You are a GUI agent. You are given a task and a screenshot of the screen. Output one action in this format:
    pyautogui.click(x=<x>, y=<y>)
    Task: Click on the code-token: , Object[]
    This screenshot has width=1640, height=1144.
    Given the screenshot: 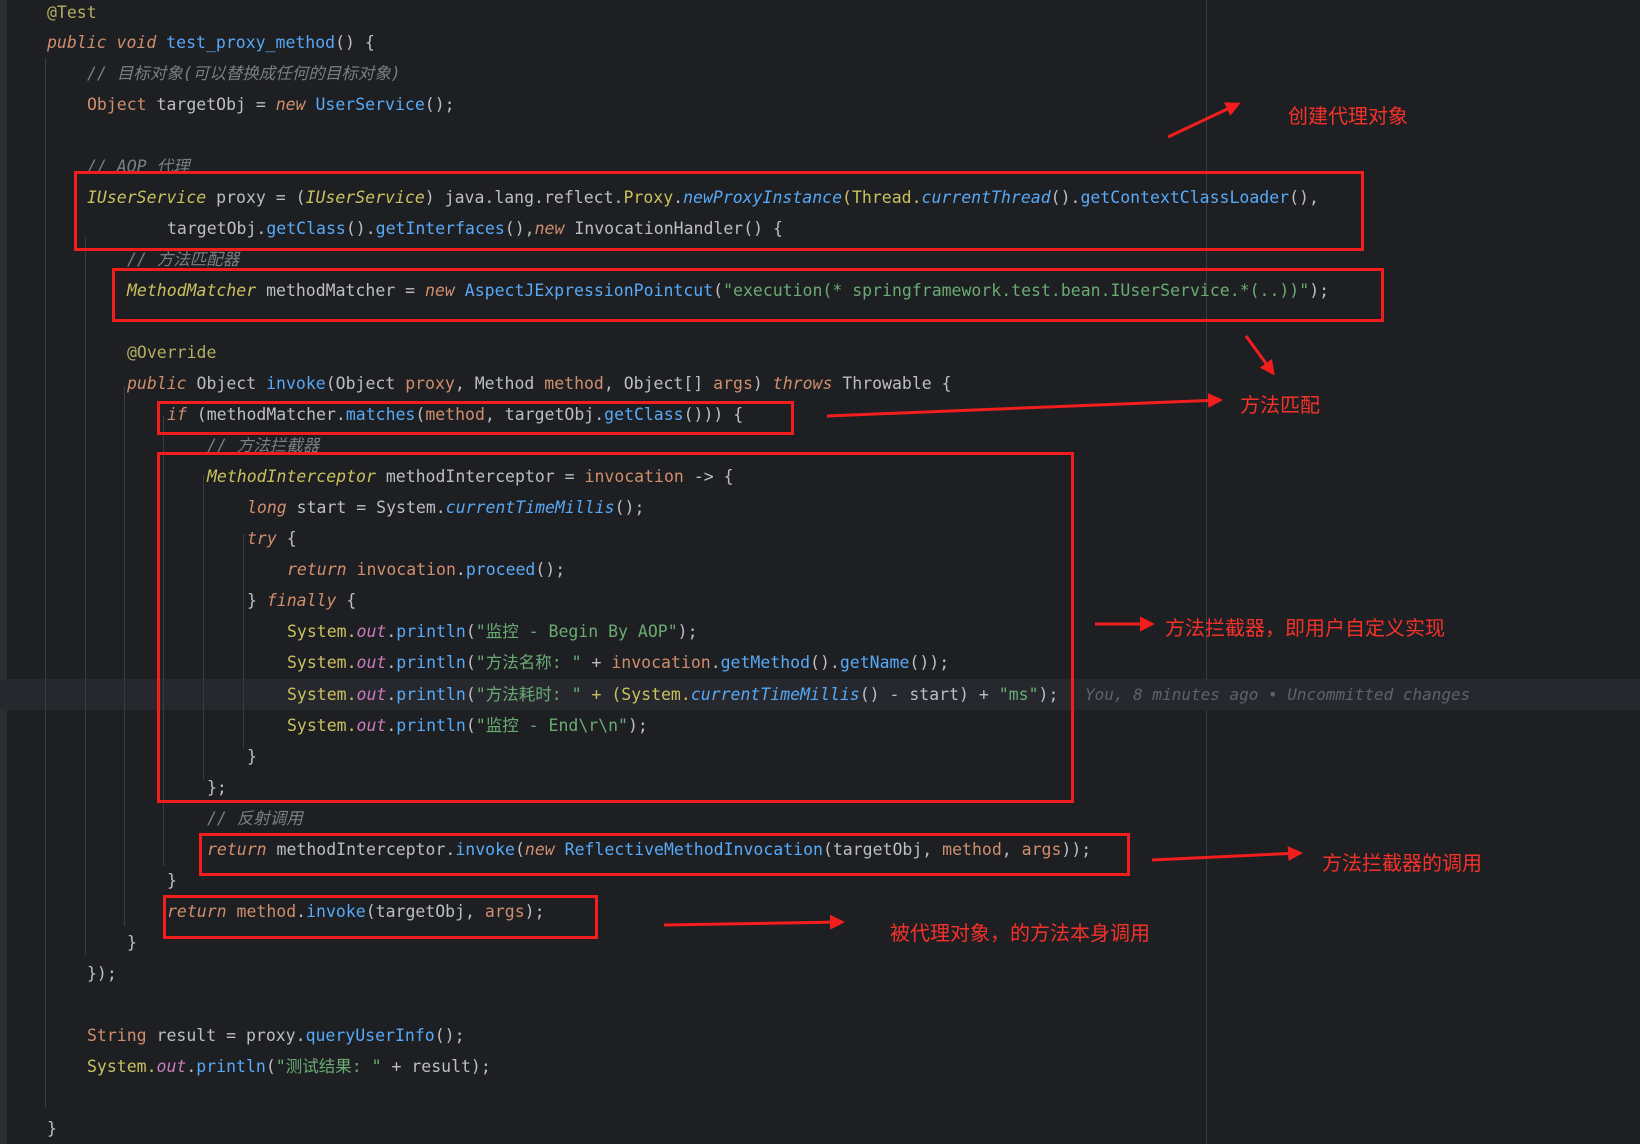 What is the action you would take?
    pyautogui.click(x=658, y=383)
    